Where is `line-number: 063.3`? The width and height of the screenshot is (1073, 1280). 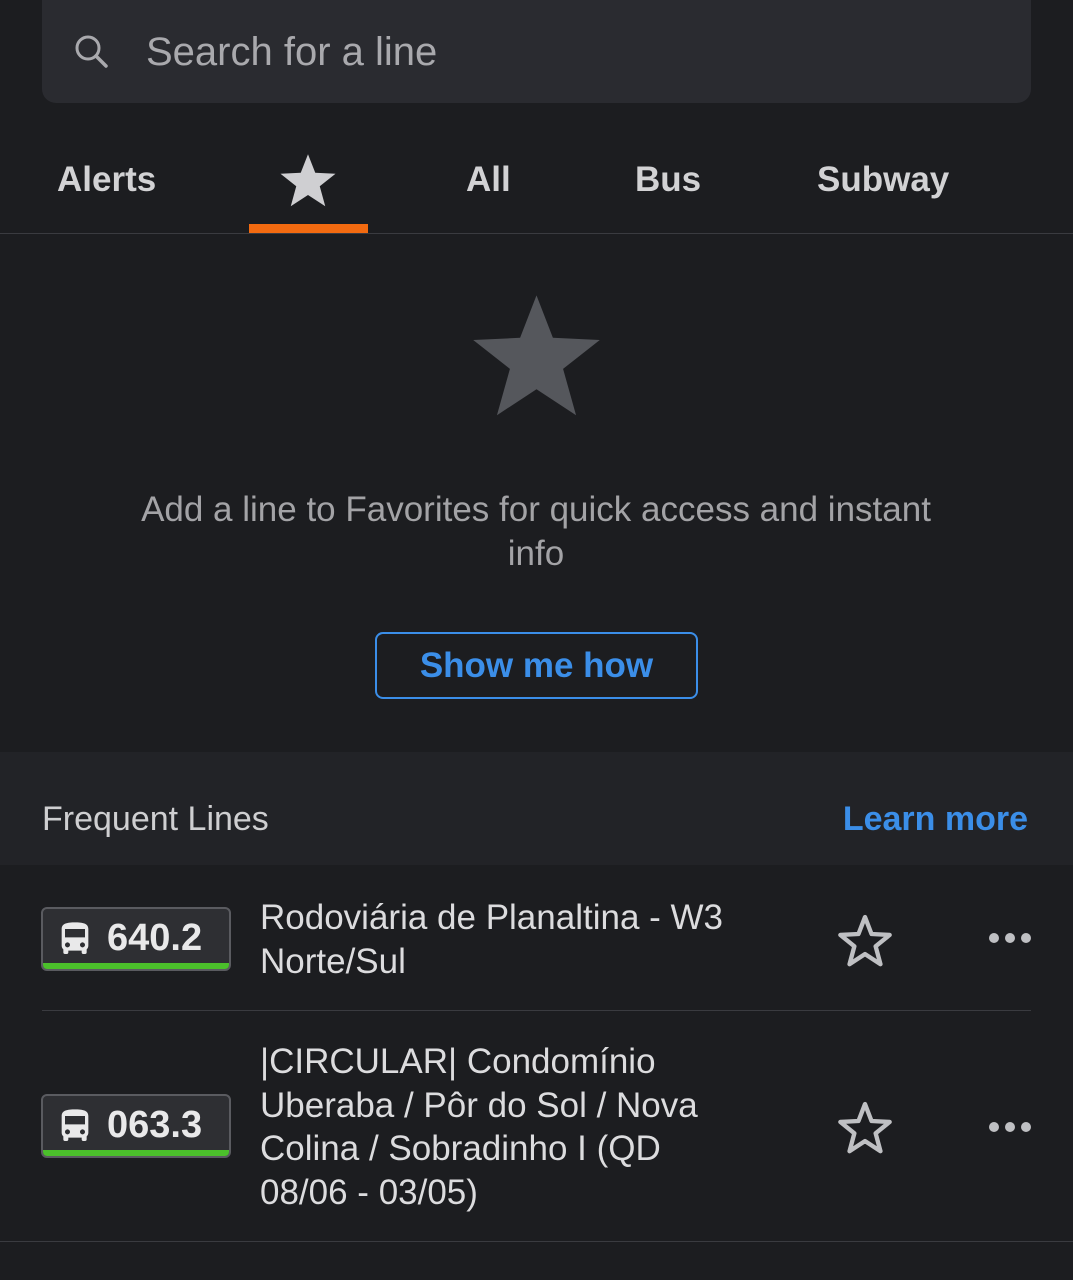 line-number: 063.3 is located at coordinates (155, 1125).